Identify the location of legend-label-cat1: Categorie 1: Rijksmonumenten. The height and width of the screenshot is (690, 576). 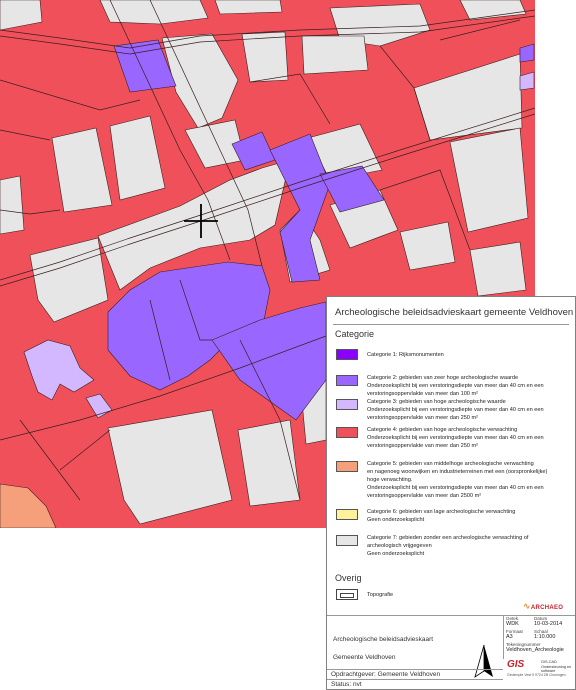
(467, 355).